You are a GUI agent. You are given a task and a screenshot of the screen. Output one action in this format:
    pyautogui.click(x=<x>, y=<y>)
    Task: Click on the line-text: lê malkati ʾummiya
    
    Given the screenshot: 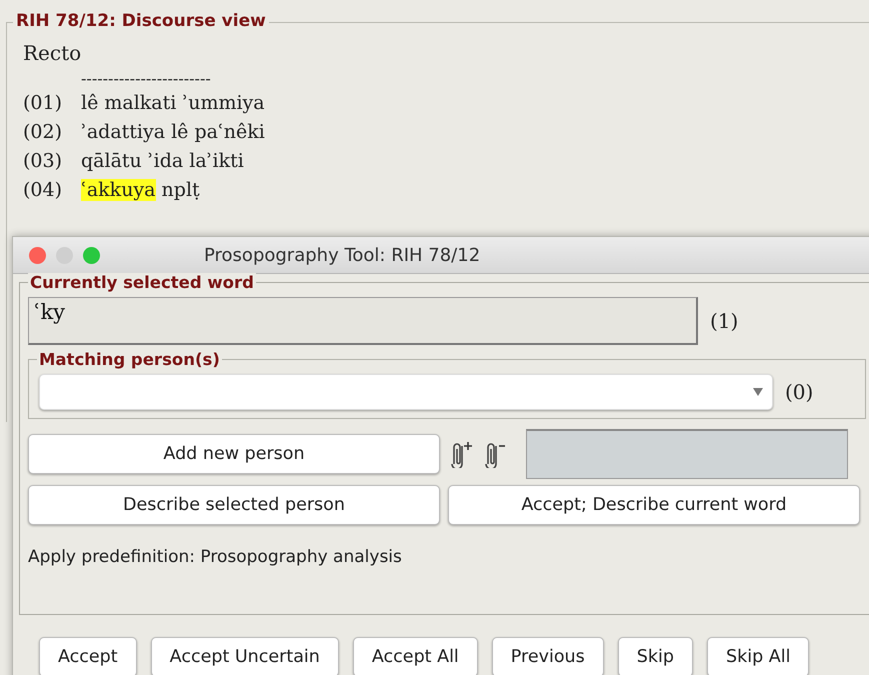 What is the action you would take?
    pyautogui.click(x=173, y=103)
    